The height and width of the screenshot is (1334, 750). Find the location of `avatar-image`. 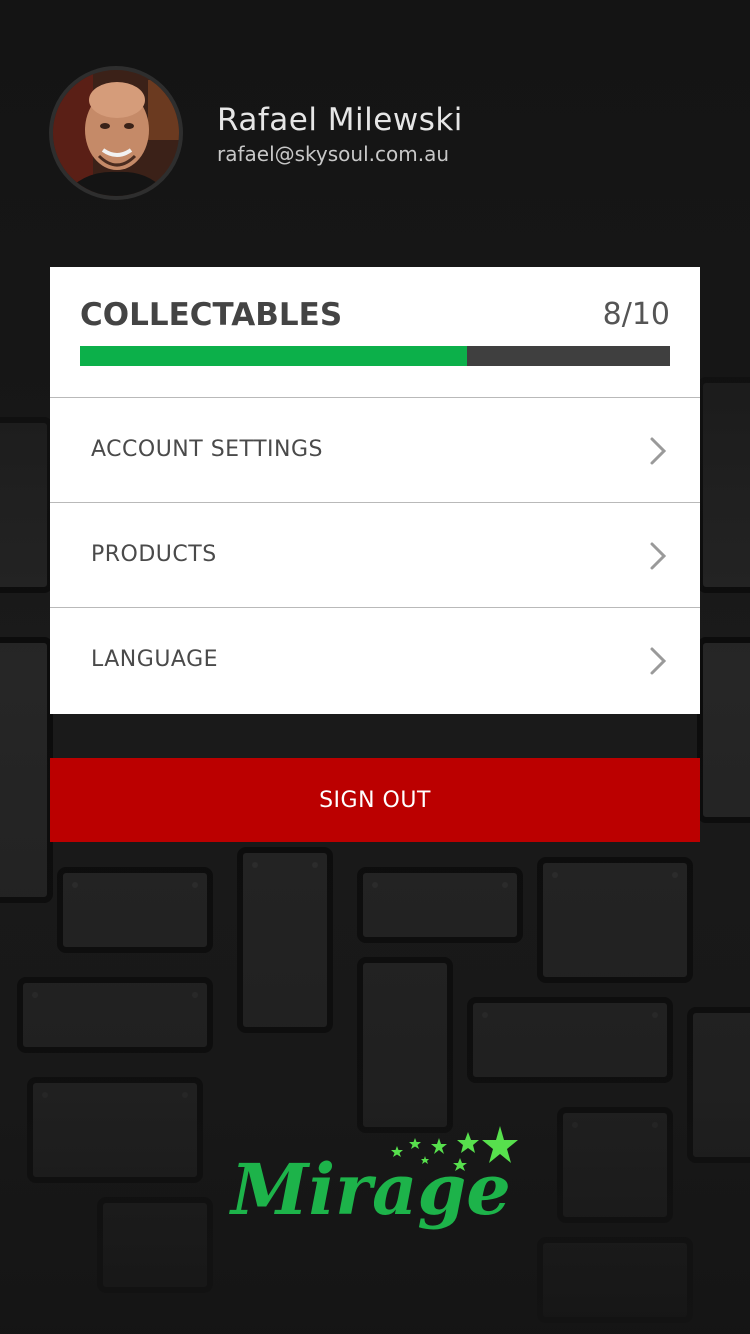

avatar-image is located at coordinates (116, 133).